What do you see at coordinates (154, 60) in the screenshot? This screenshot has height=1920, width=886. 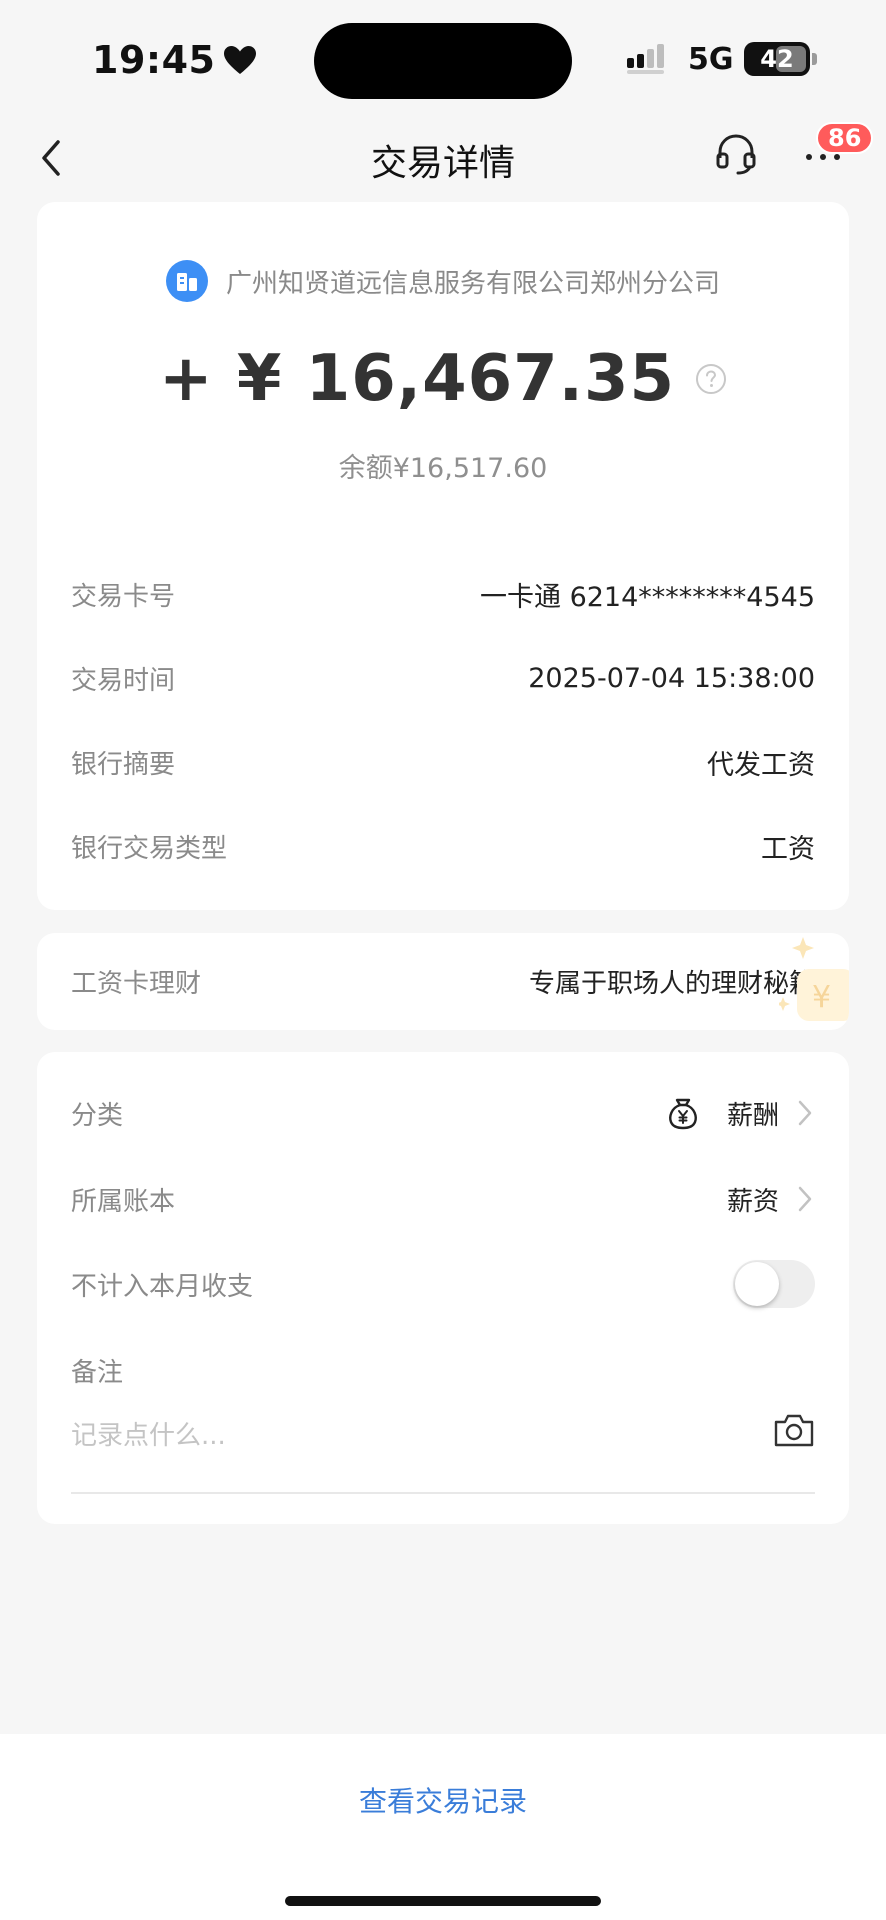 I see `clock-text: 19:45` at bounding box center [154, 60].